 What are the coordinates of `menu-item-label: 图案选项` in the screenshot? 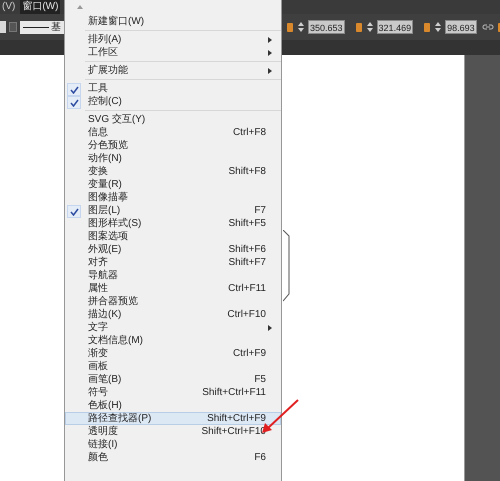 It's located at (108, 236).